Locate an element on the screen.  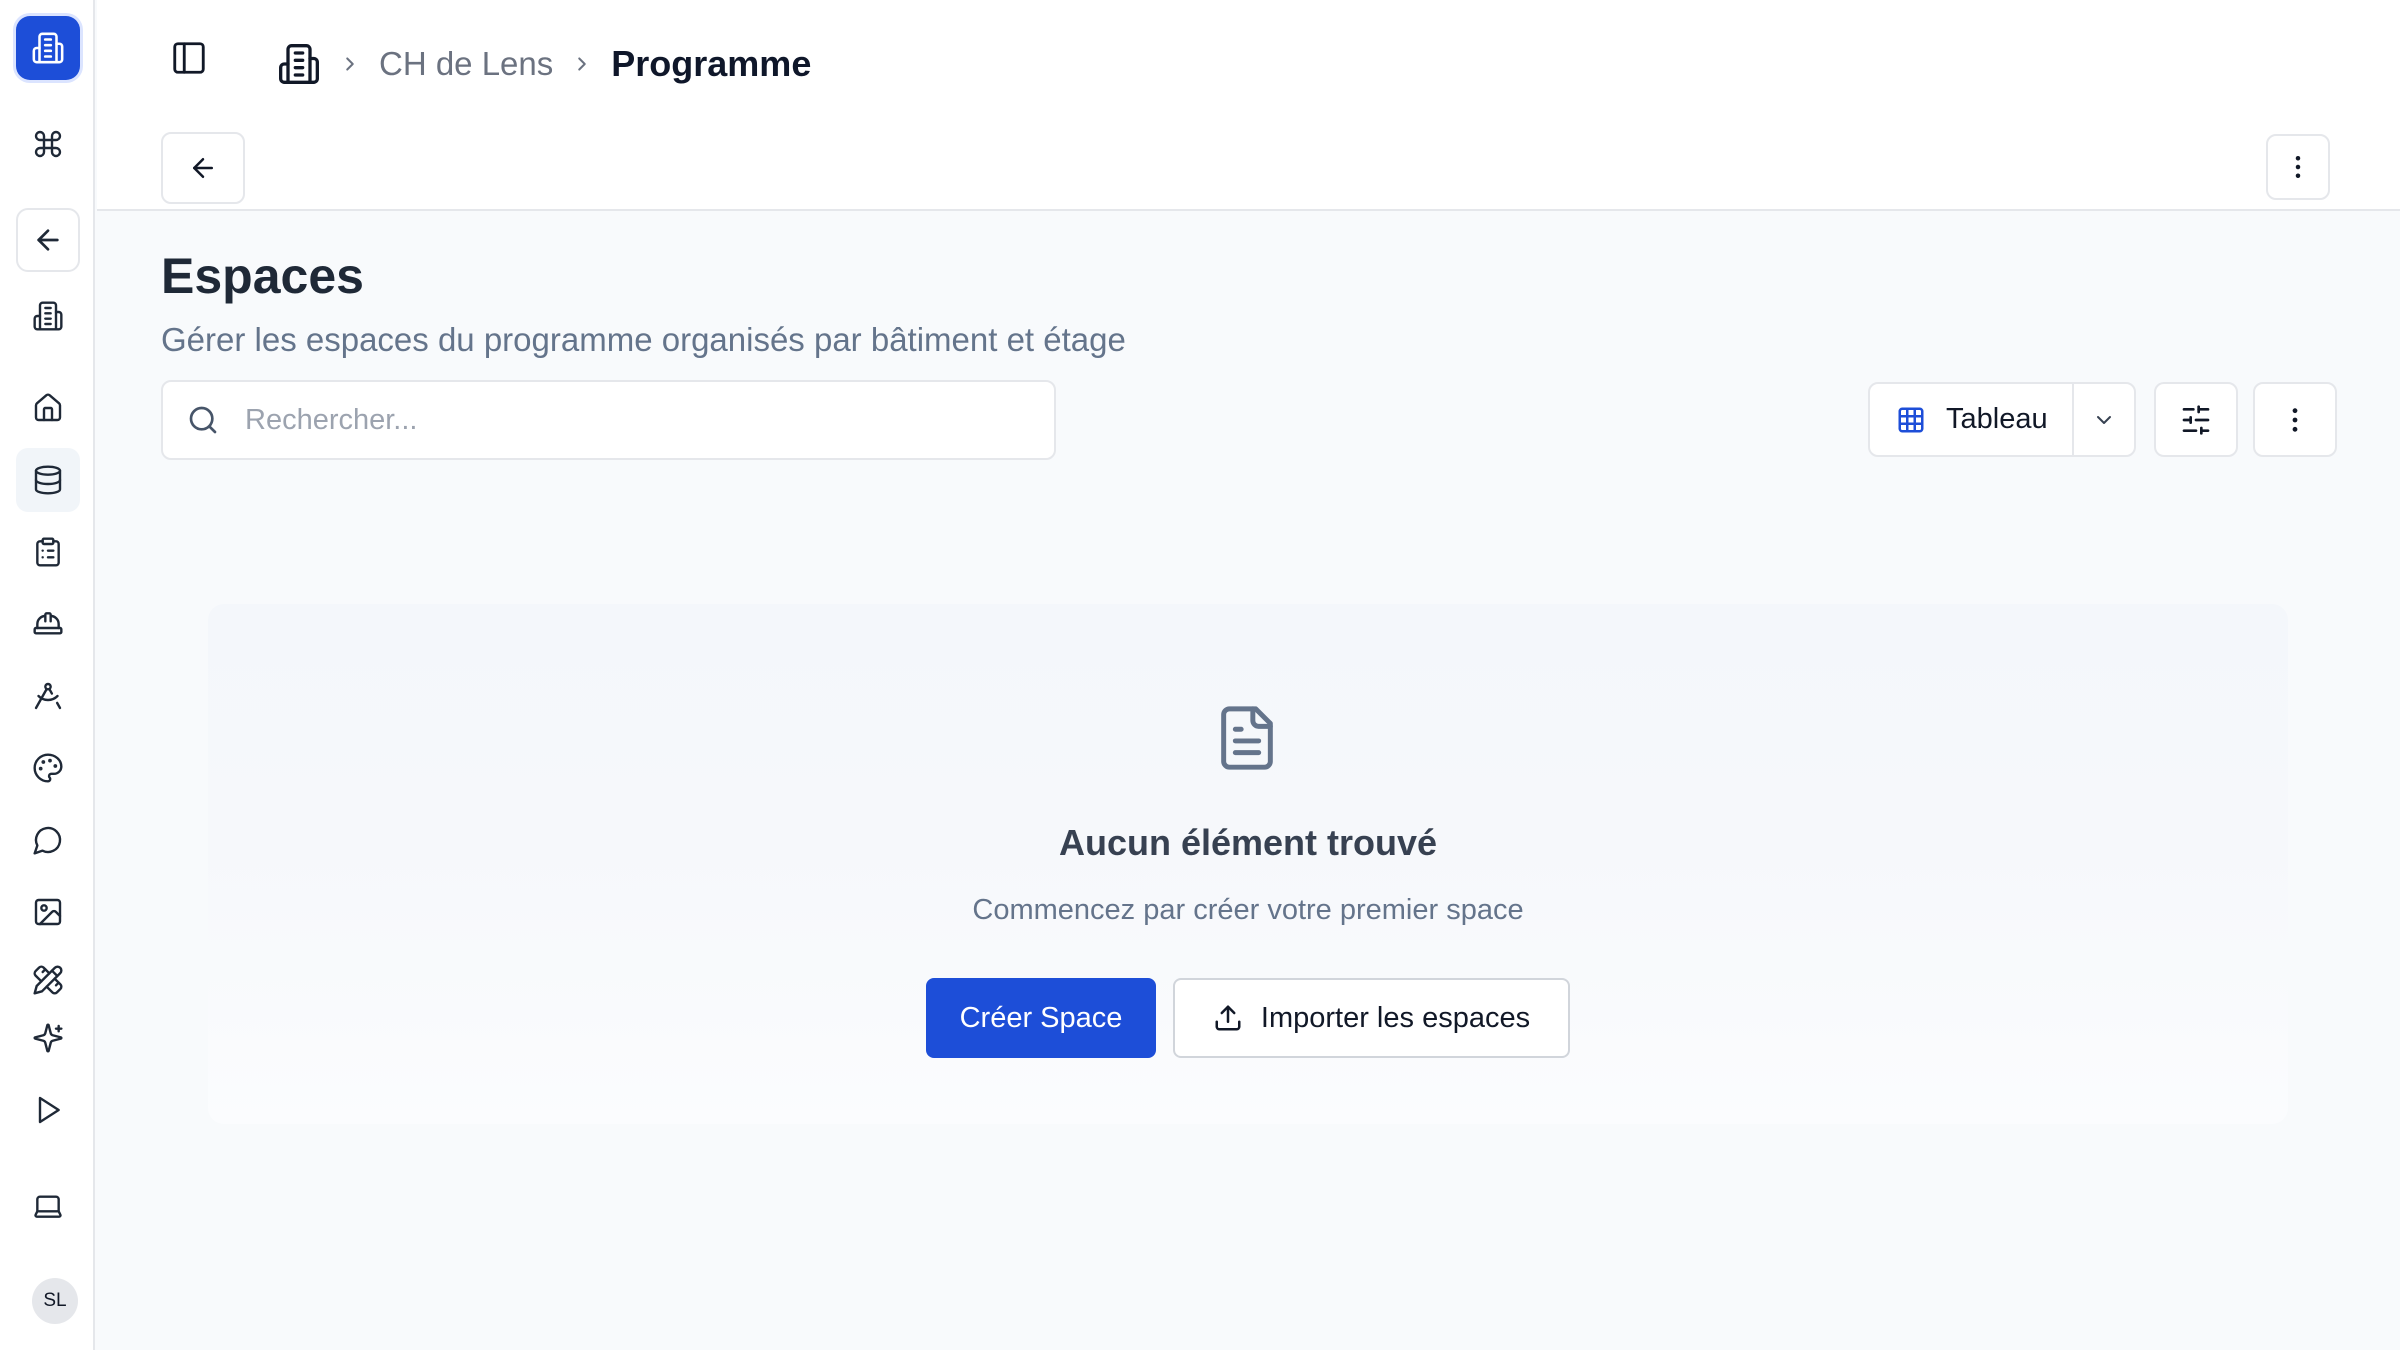
import-spaces-label: Importer les espaces is located at coordinates (1395, 1017).